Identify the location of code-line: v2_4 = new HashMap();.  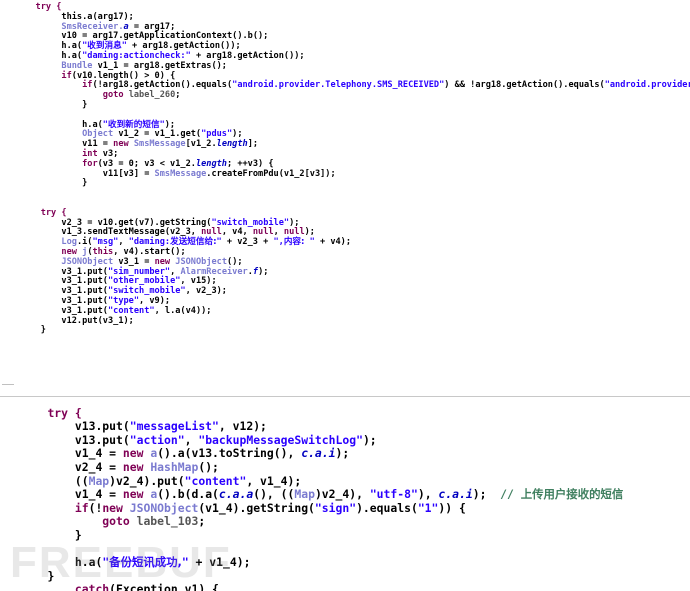
(321, 467).